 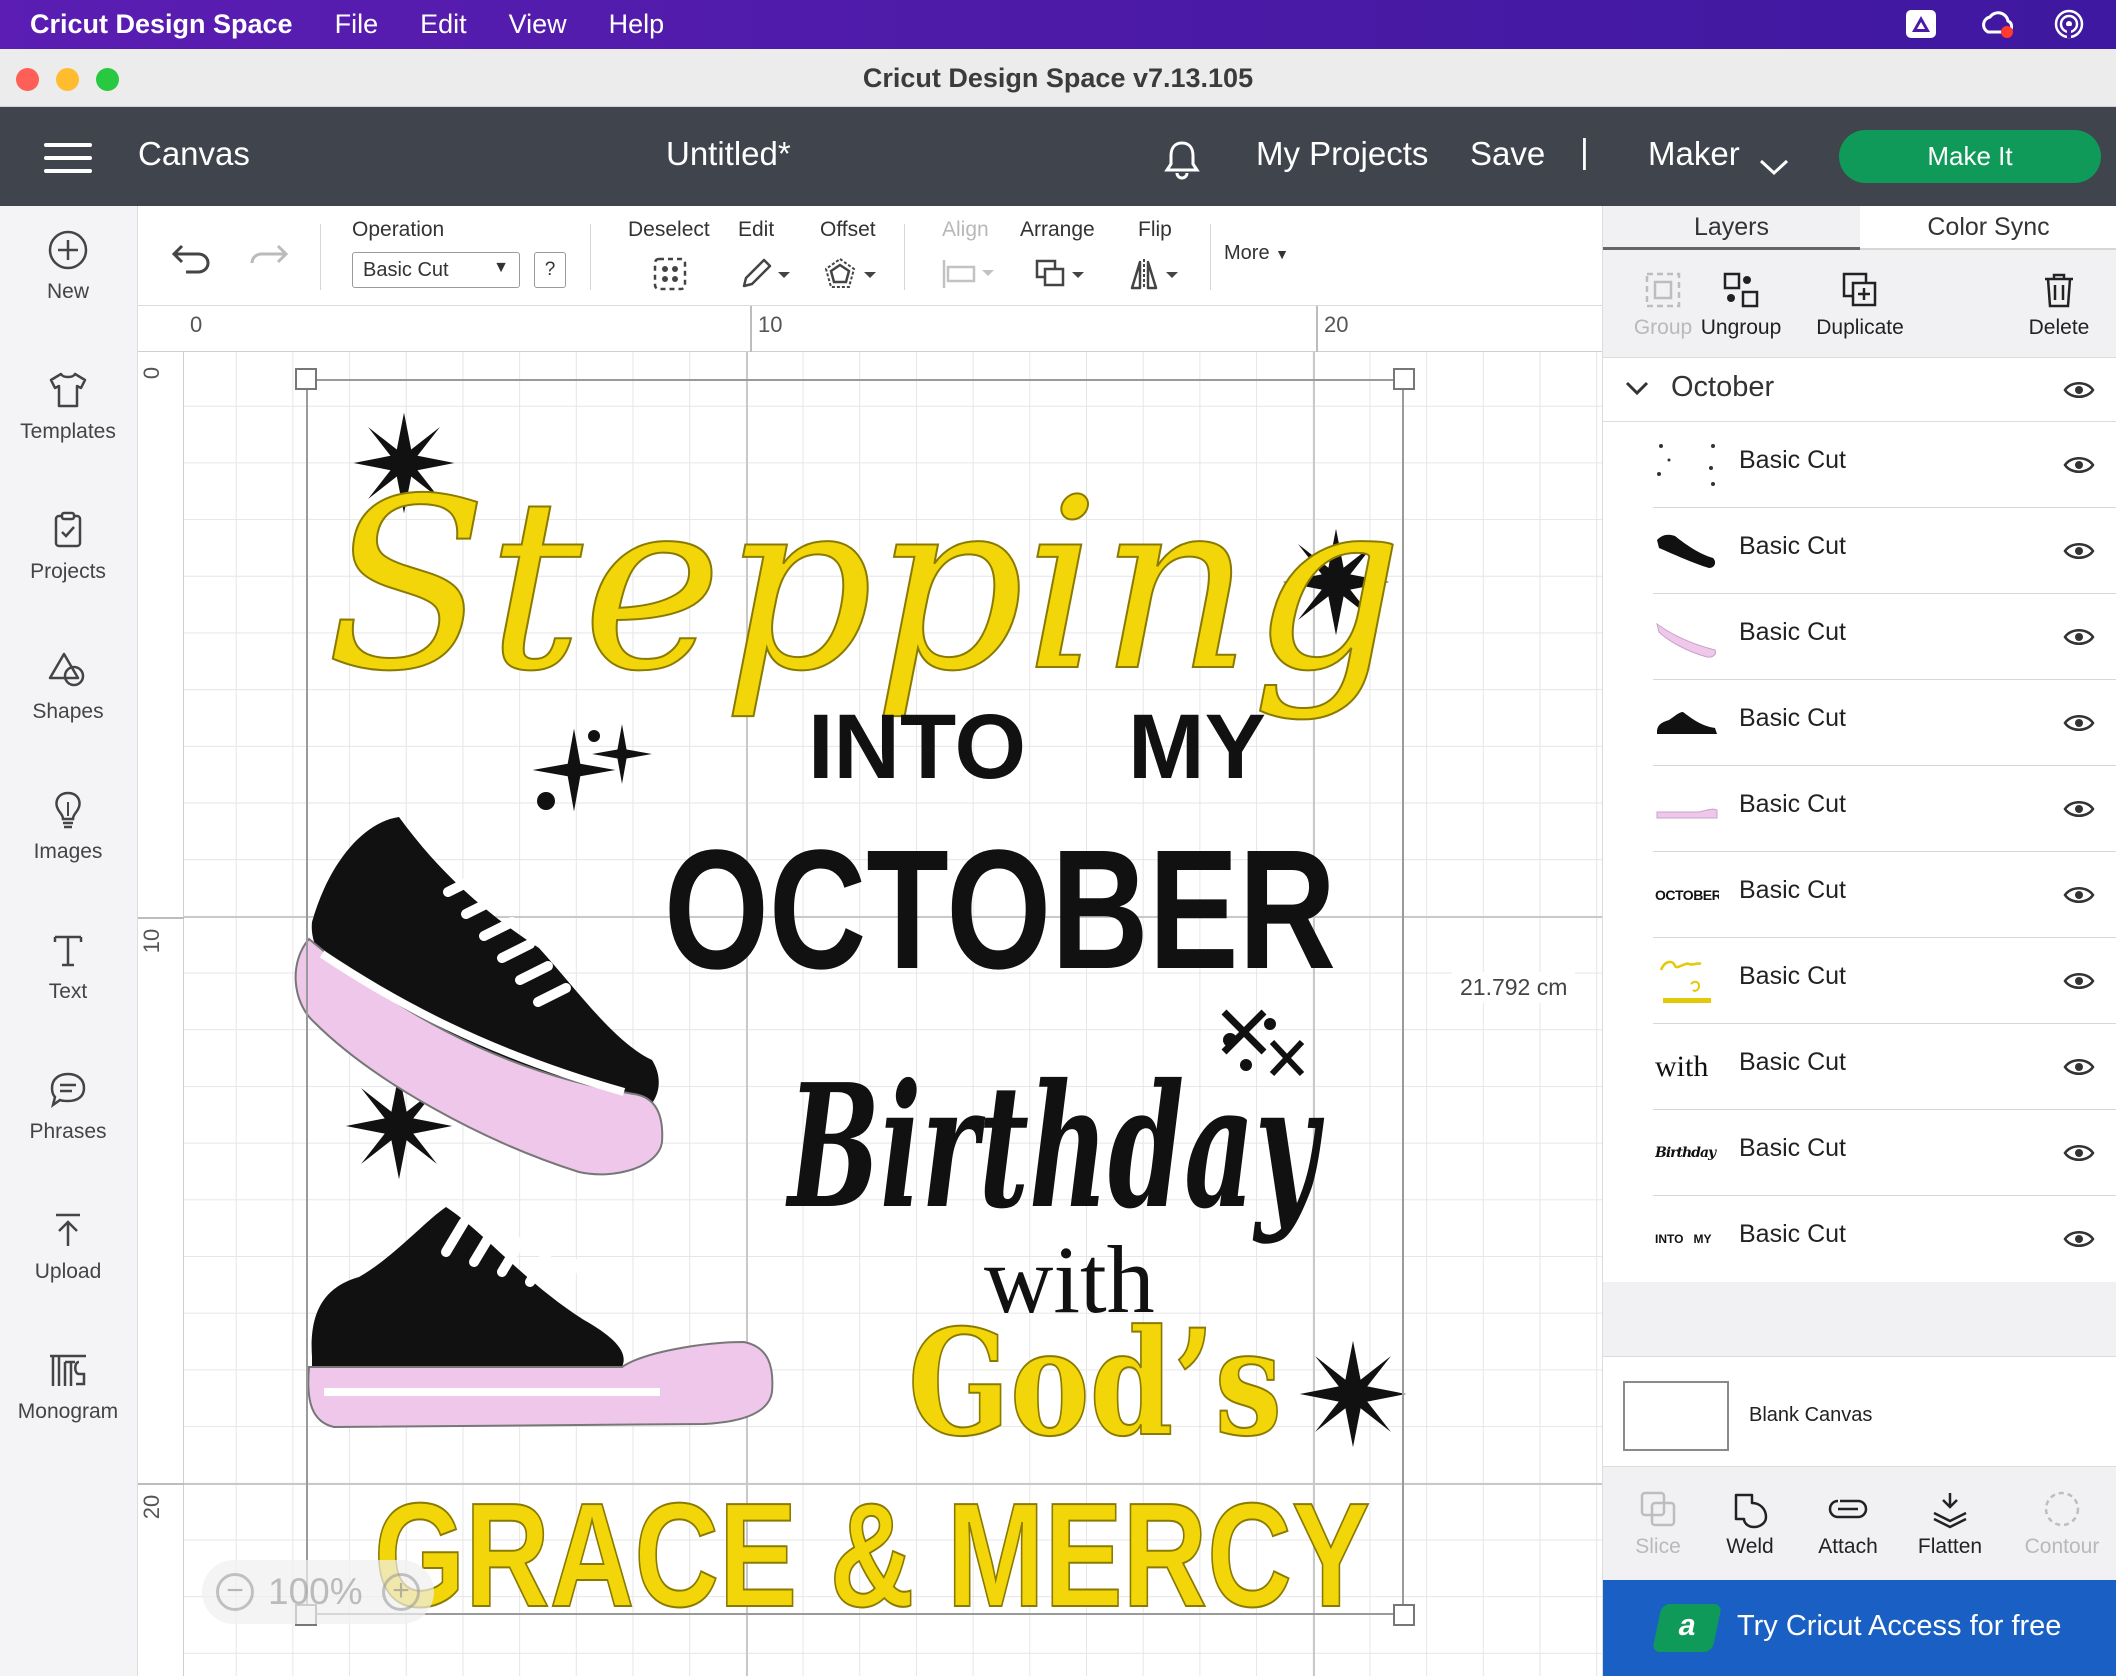 I want to click on contour-button: Contour, so click(x=2061, y=1524).